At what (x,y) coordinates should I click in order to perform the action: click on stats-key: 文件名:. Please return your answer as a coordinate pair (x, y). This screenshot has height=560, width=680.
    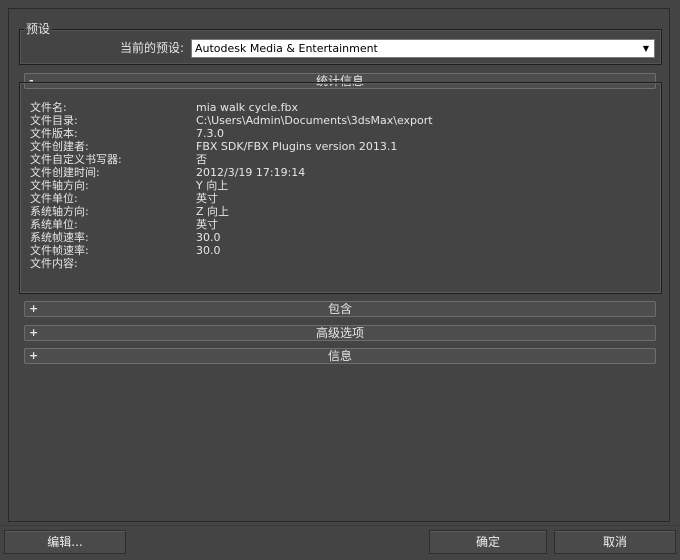
    Looking at the image, I should click on (48, 107).